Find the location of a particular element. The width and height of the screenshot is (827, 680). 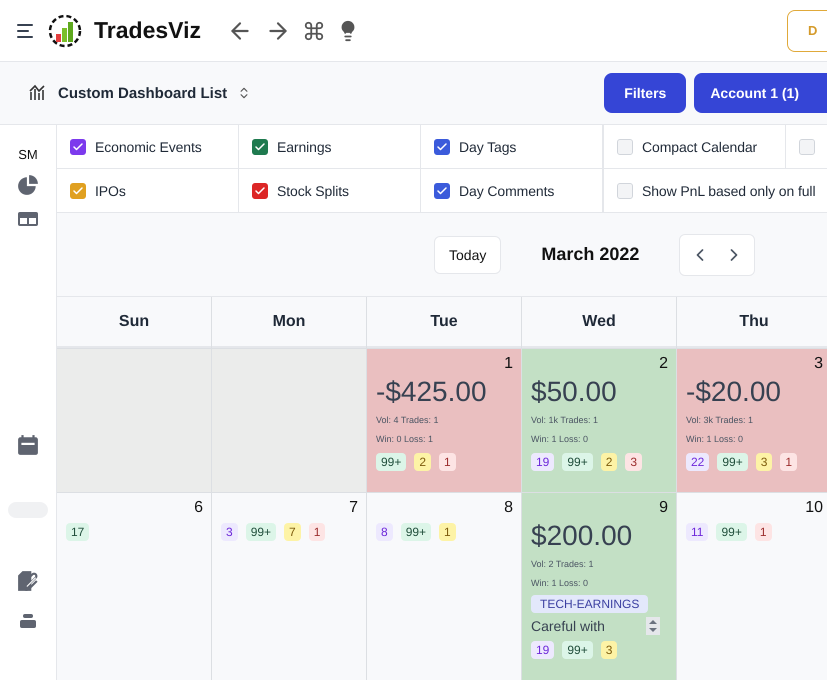

day-number: 7 is located at coordinates (353, 508).